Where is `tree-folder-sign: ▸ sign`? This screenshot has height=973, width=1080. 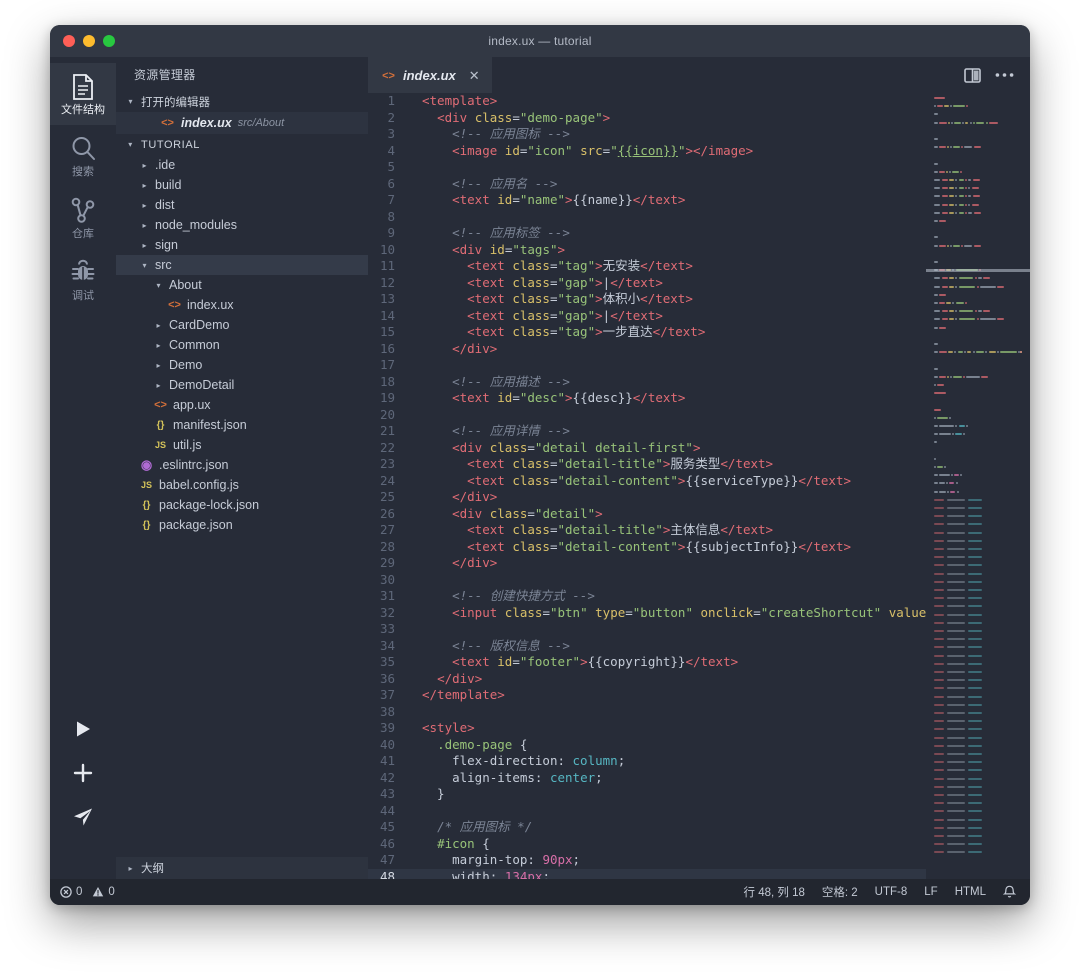 tree-folder-sign: ▸ sign is located at coordinates (242, 245).